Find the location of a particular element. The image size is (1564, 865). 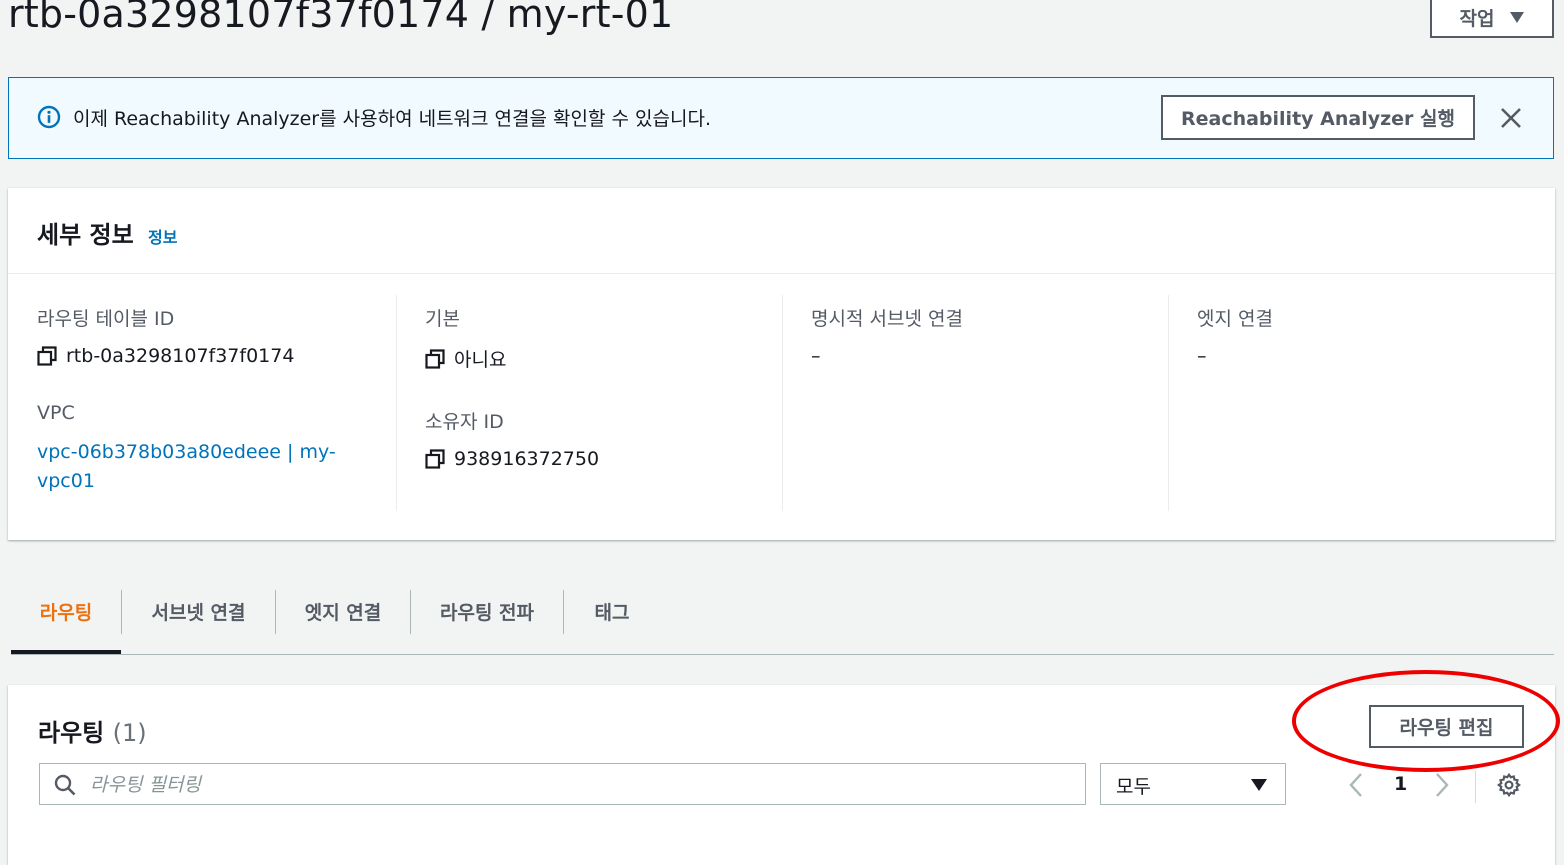

tab-tags: 태그 is located at coordinates (612, 611).